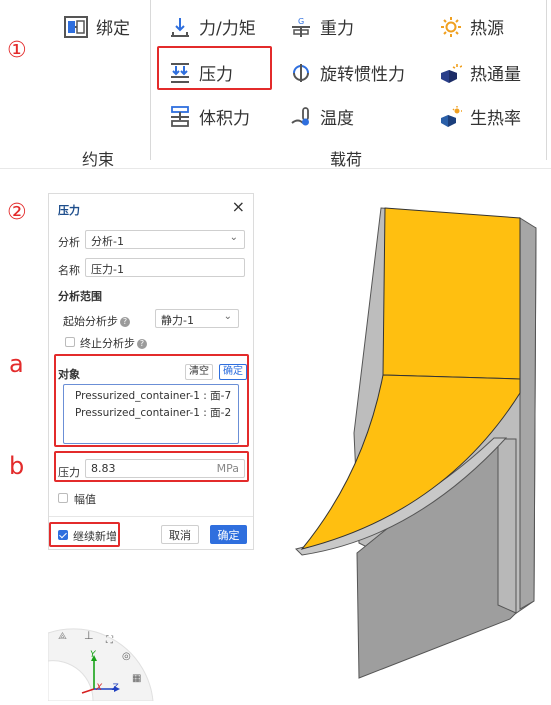  Describe the element at coordinates (451, 26) in the screenshot. I see `sun-icon` at that location.